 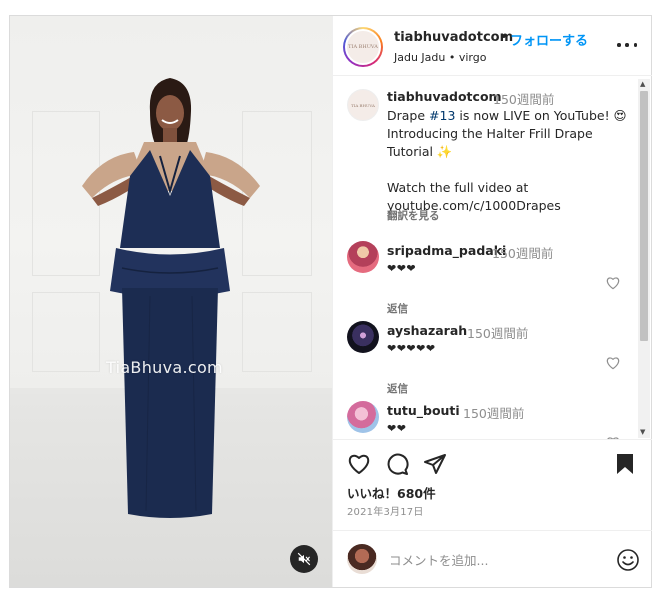 I want to click on audio-location-label: Jadu Jadu • virgo, so click(x=440, y=57).